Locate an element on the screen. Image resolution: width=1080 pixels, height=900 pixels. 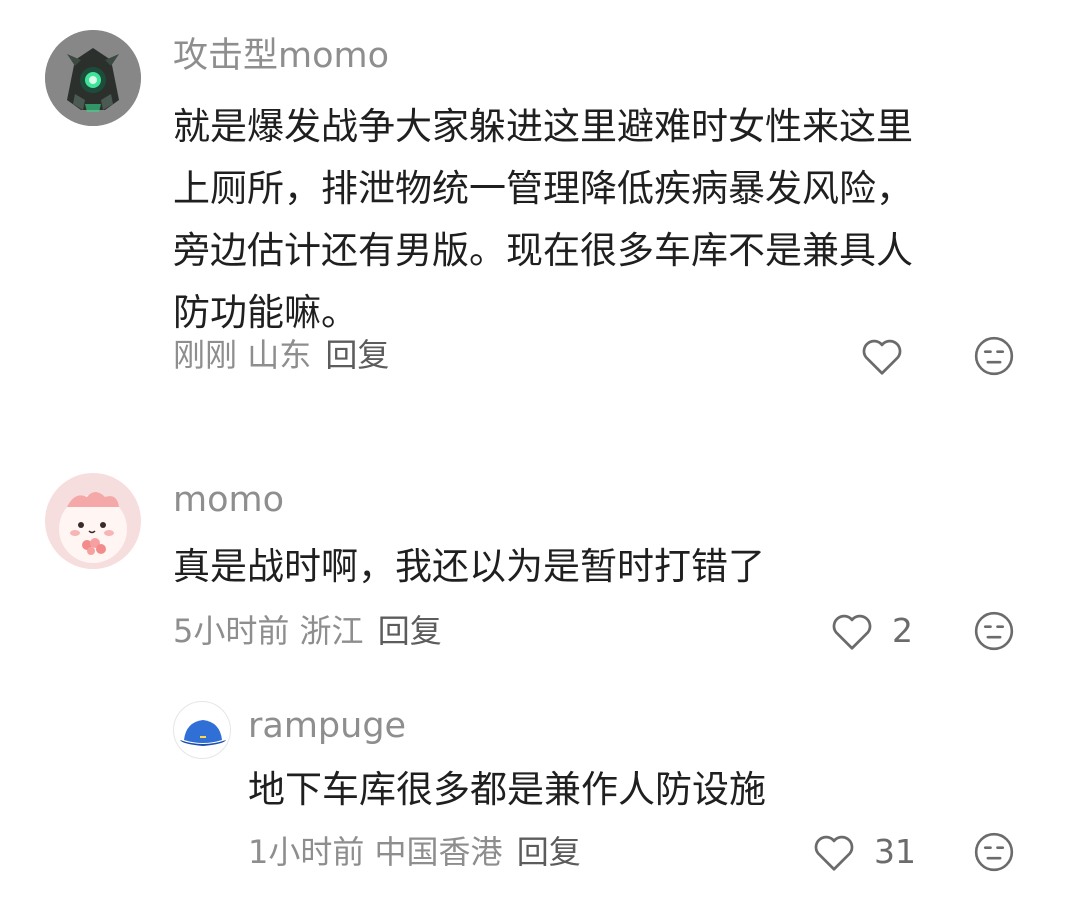
like-button is located at coordinates (882, 356).